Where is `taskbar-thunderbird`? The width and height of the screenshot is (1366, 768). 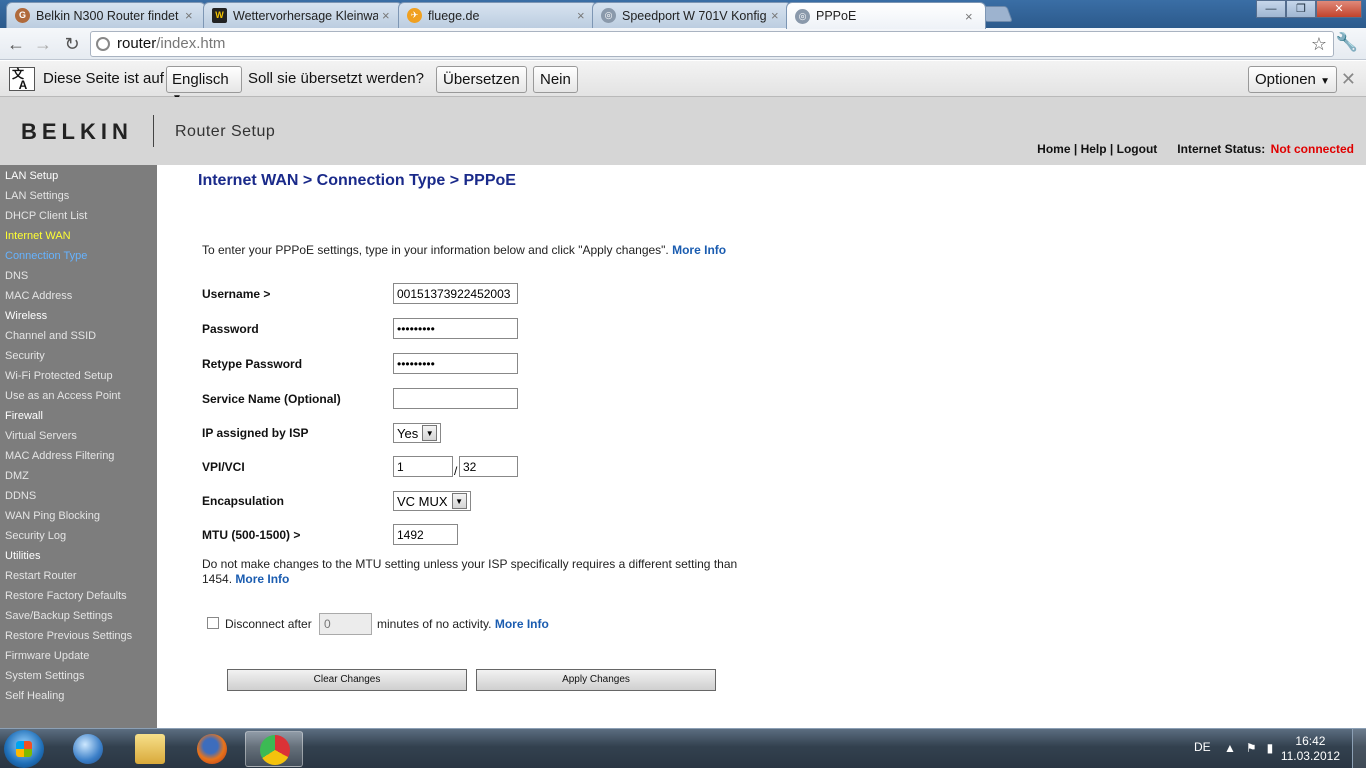 taskbar-thunderbird is located at coordinates (88, 749).